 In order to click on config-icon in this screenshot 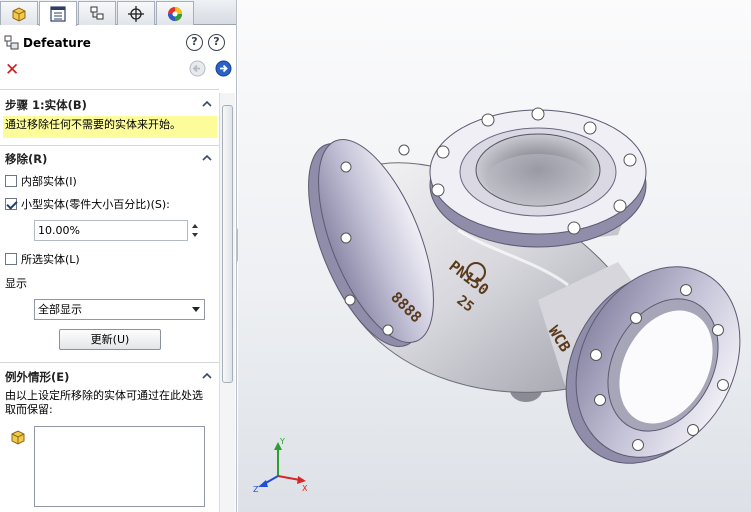, I will do `click(97, 12)`.